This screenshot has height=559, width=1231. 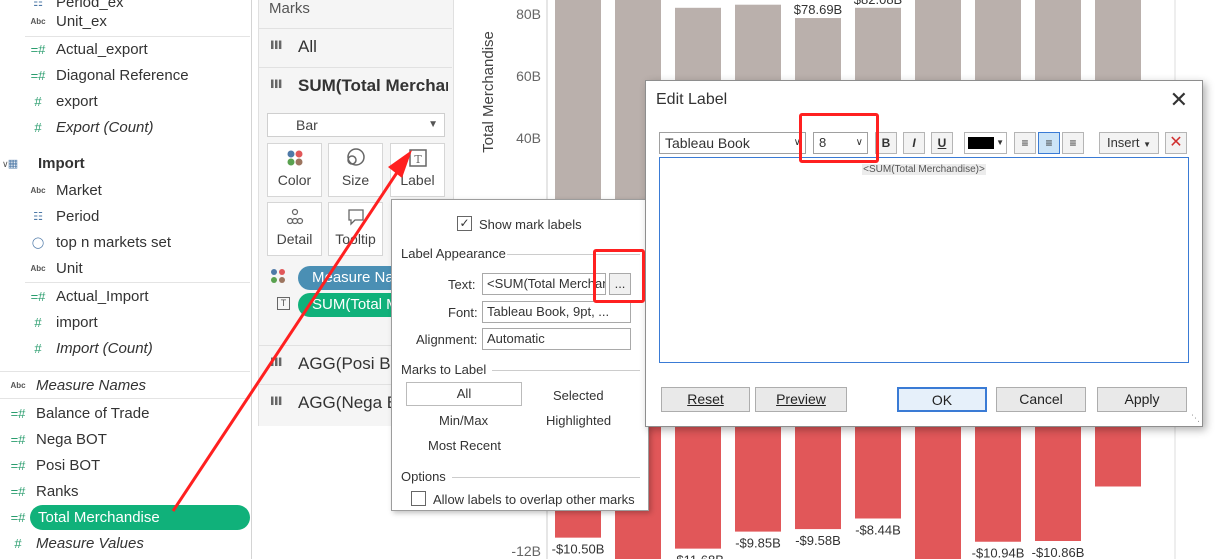 What do you see at coordinates (294, 158) in the screenshot?
I see `color-dots-icon` at bounding box center [294, 158].